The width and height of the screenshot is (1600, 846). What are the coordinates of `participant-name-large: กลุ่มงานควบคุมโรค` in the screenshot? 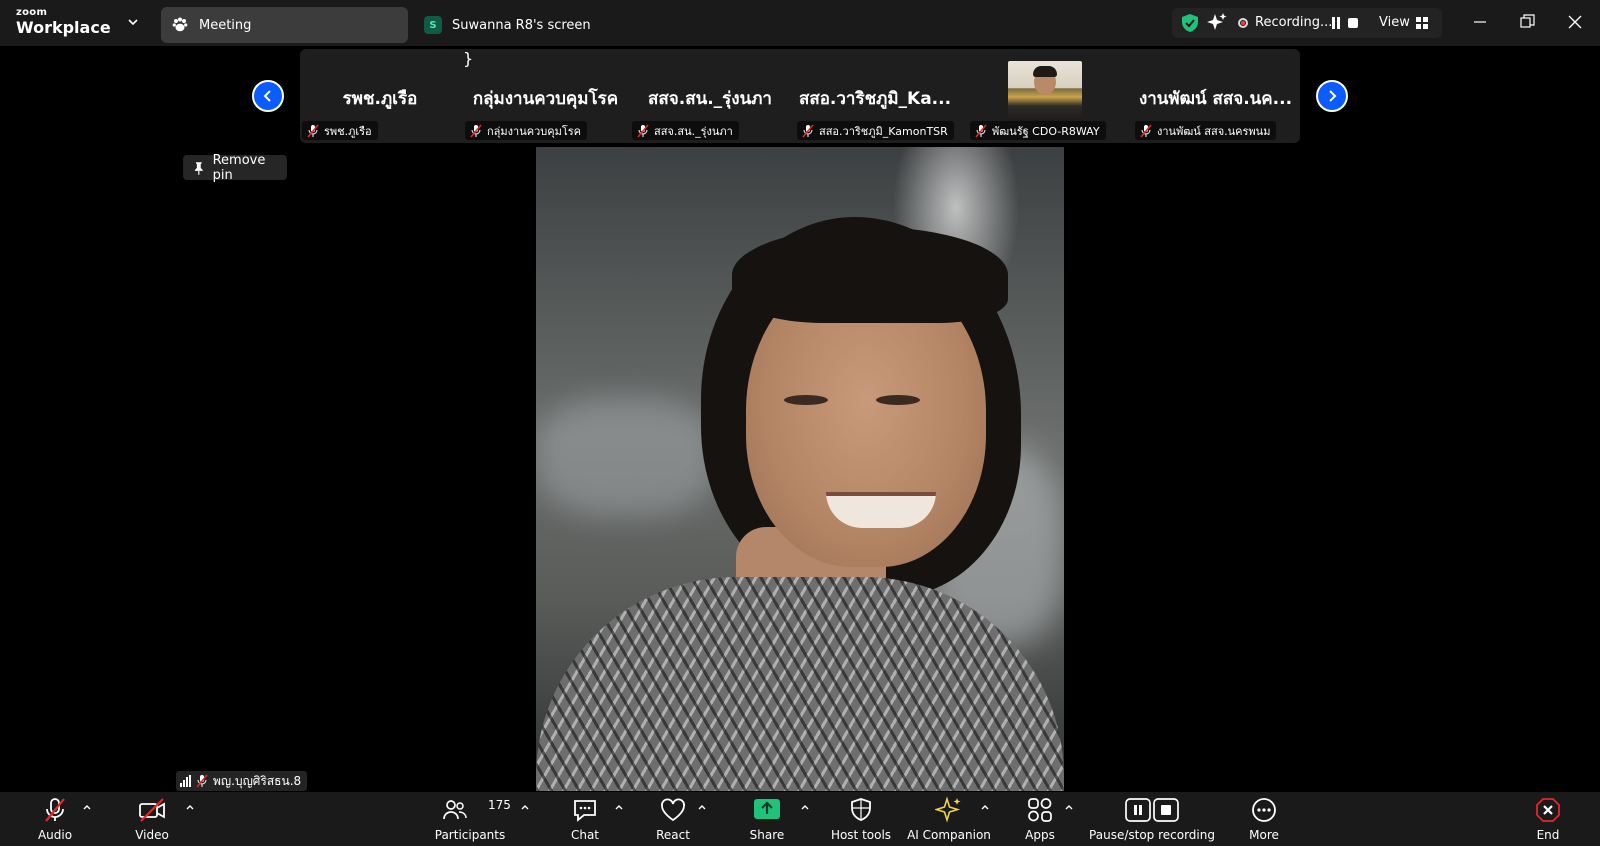 It's located at (545, 99).